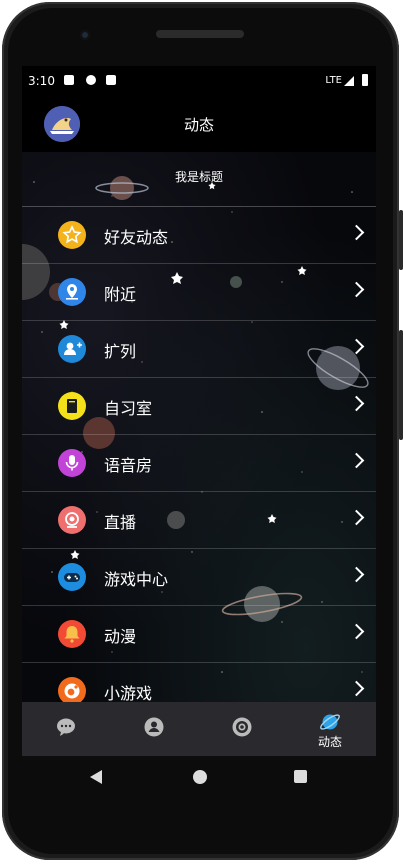  Describe the element at coordinates (120, 522) in the screenshot. I see `menu-item-label: 直播` at that location.